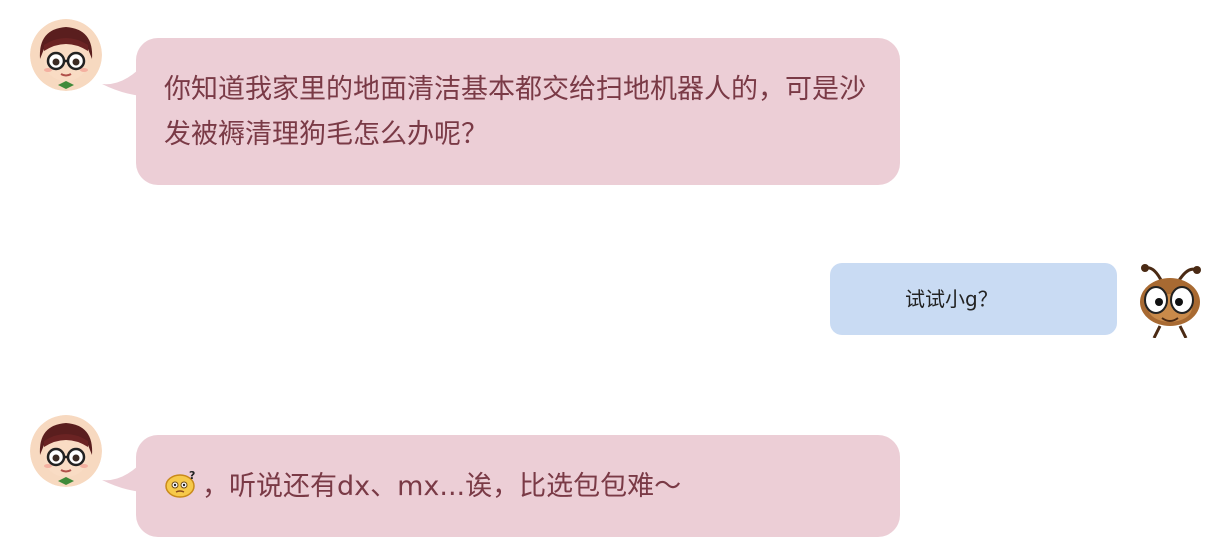 Image resolution: width=1222 pixels, height=557 pixels. What do you see at coordinates (442, 486) in the screenshot?
I see `message-text-3: ，听说还有dx、mx...诶，比选包包难～` at bounding box center [442, 486].